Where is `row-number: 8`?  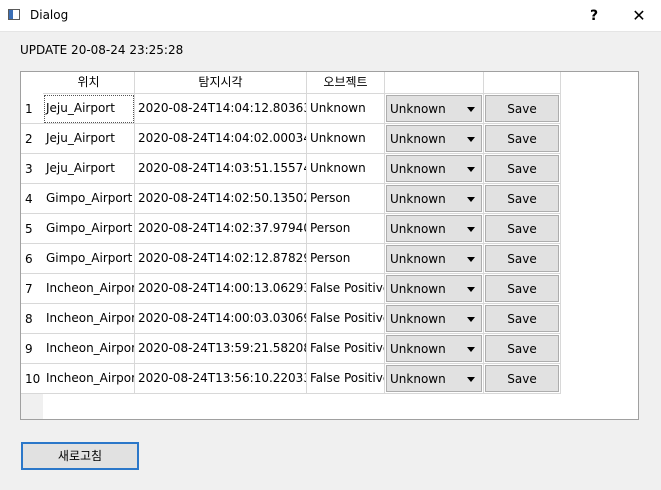
row-number: 8 is located at coordinates (32, 319).